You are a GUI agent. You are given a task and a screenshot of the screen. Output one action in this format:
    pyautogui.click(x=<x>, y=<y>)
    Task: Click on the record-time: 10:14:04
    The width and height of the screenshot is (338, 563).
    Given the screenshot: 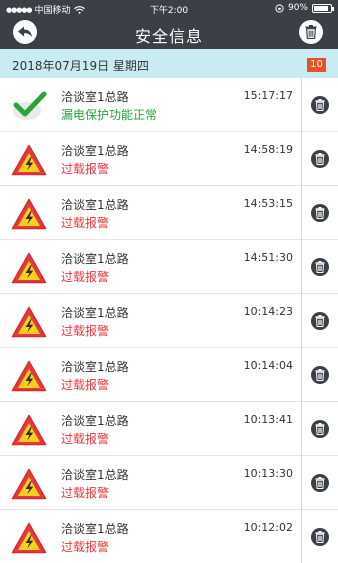 What is the action you would take?
    pyautogui.click(x=268, y=365)
    